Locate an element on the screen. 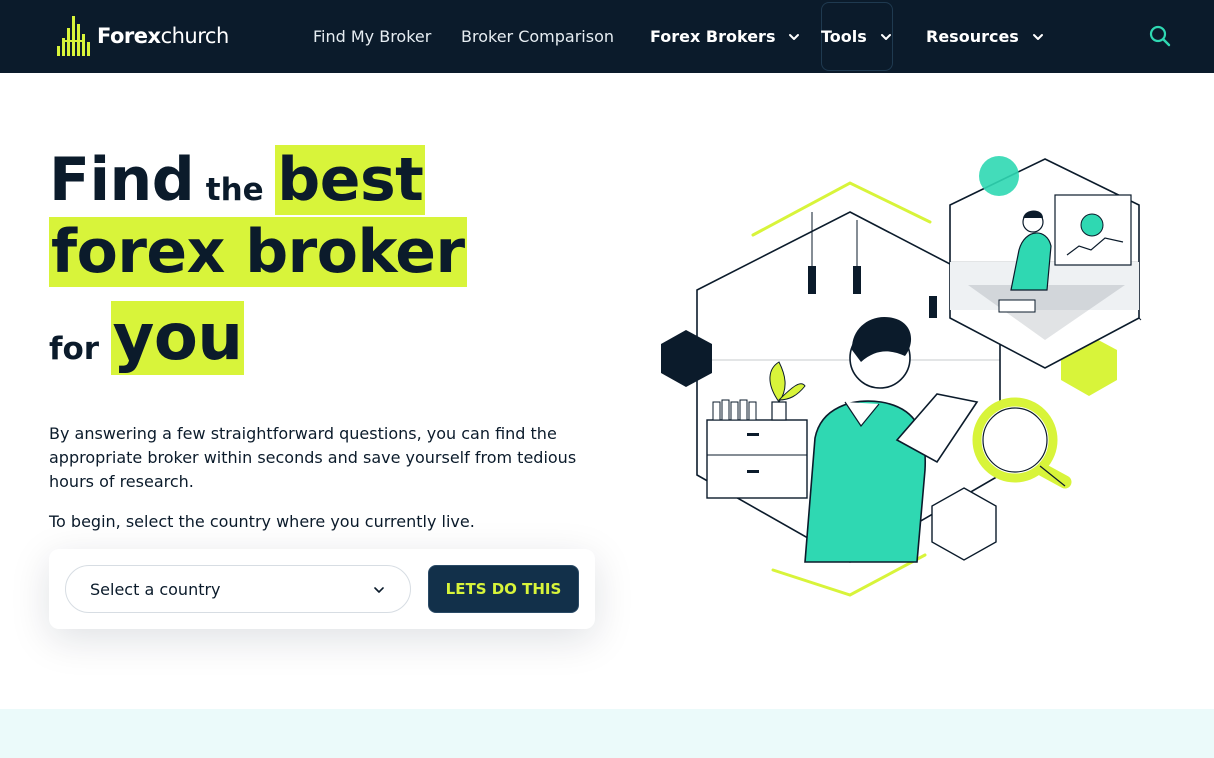  hero-word-forex-broker: forex broker is located at coordinates (258, 252).